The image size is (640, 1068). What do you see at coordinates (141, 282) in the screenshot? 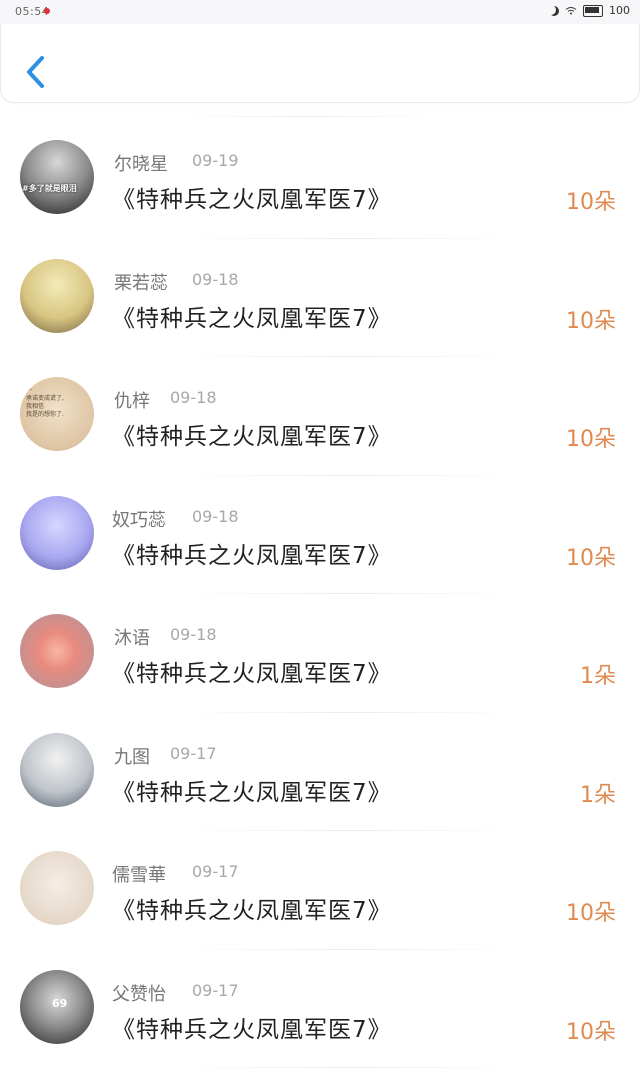
I see `user-name: 栗若蕊` at bounding box center [141, 282].